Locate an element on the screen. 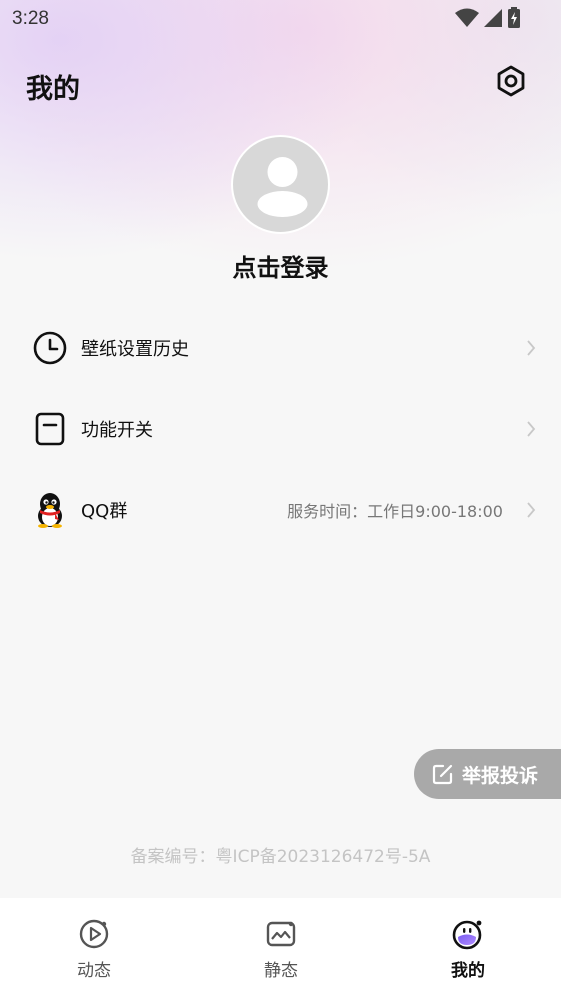 This screenshot has width=561, height=999. clock-icon is located at coordinates (50, 348).